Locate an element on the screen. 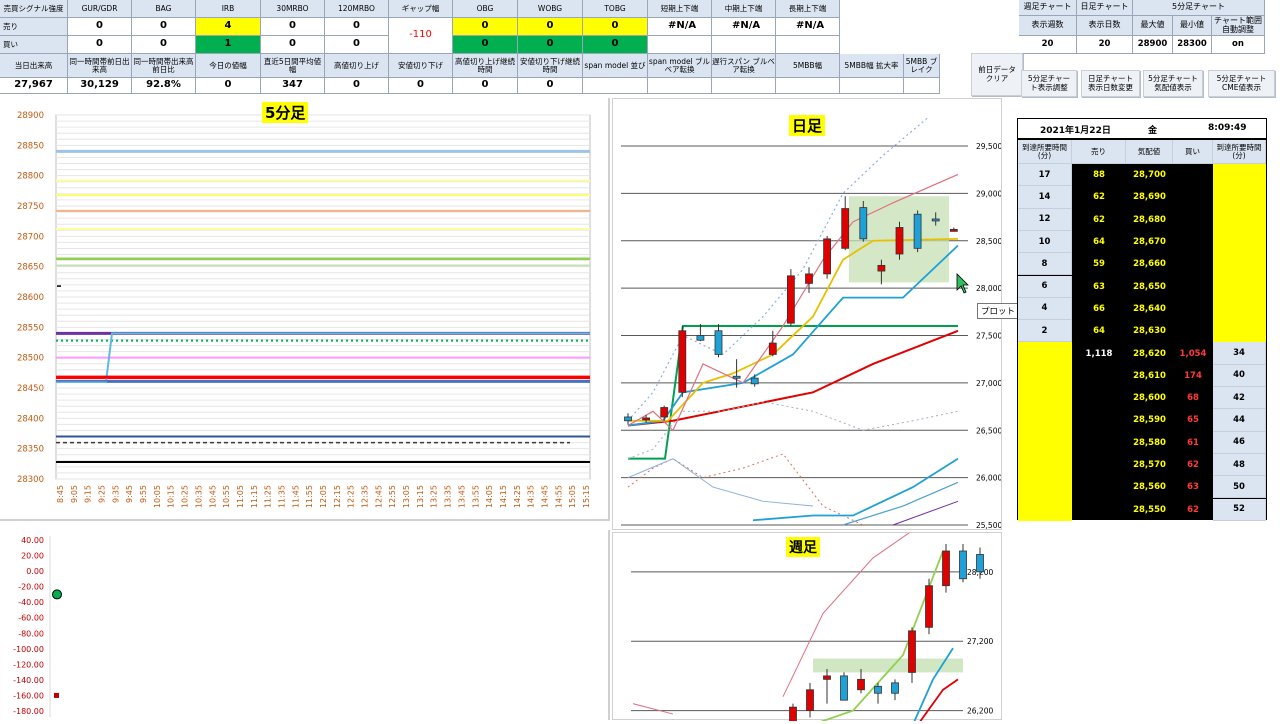 This screenshot has width=1280, height=724. stat-value: 30,129 is located at coordinates (100, 86).